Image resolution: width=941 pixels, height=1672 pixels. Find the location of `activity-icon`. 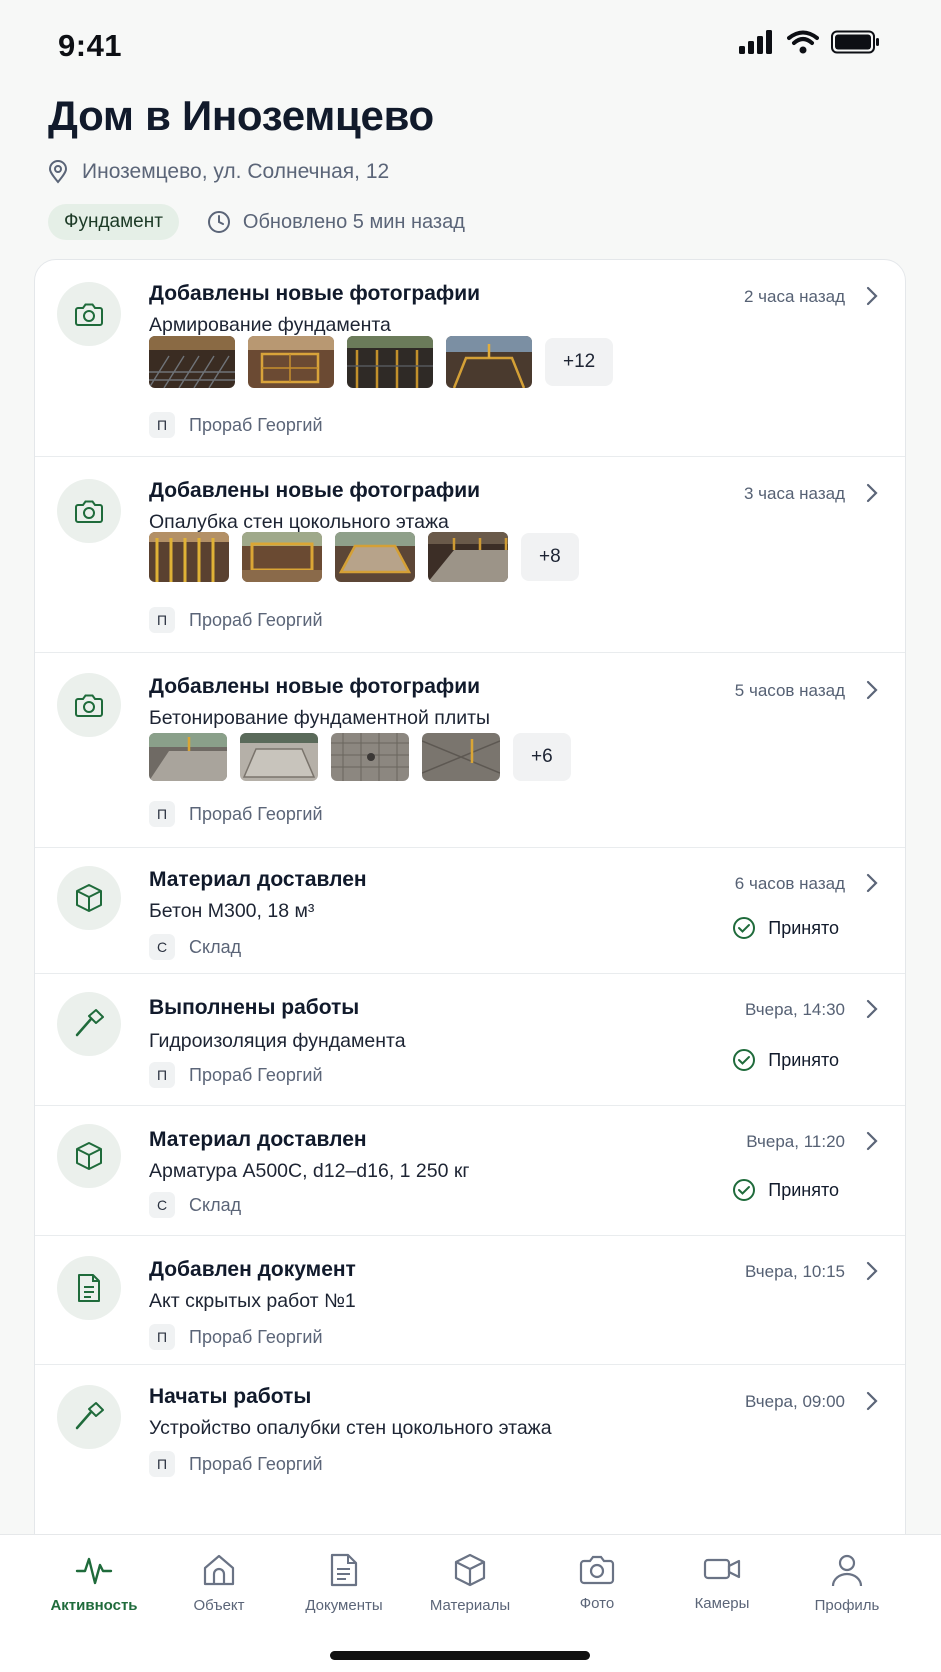

activity-icon is located at coordinates (94, 1571).